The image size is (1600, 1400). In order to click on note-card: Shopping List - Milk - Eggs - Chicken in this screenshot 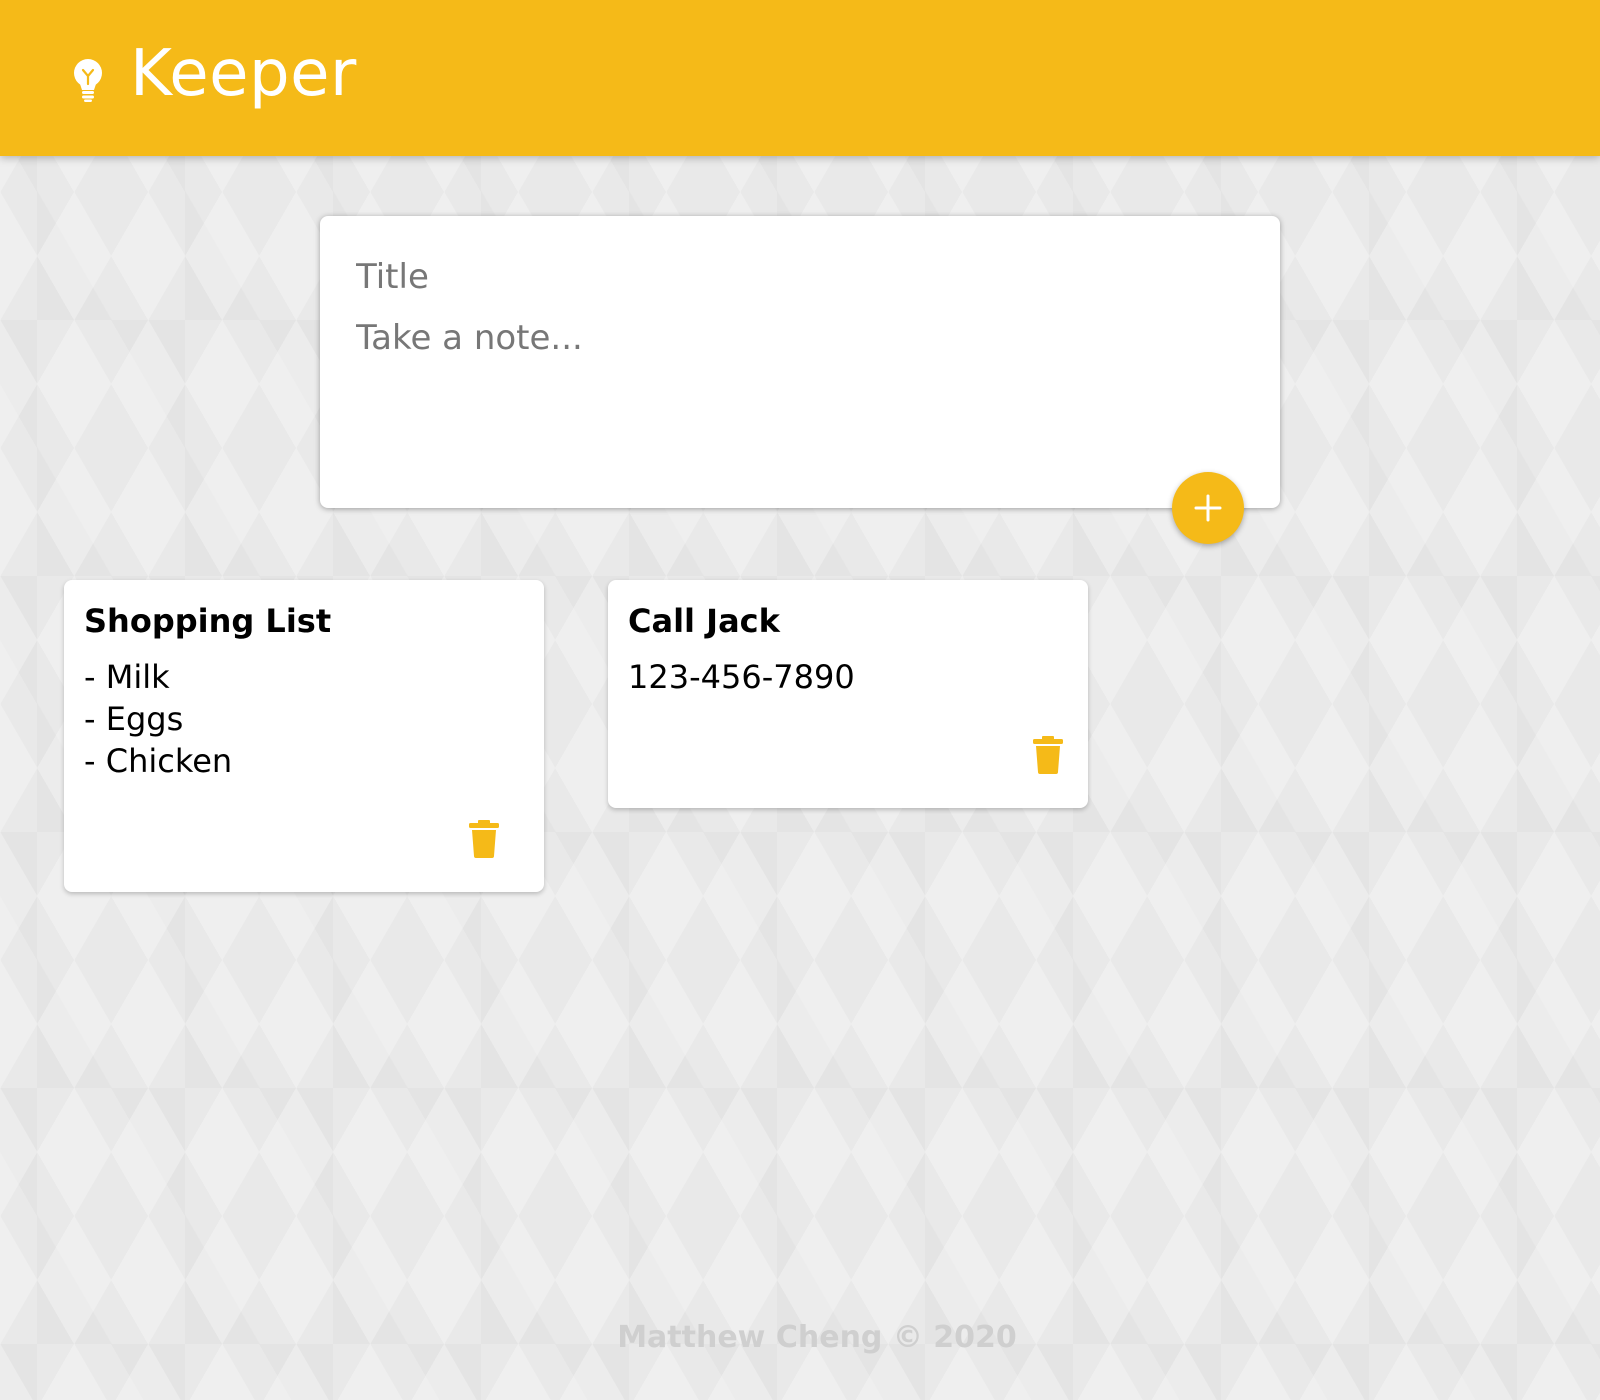, I will do `click(304, 736)`.